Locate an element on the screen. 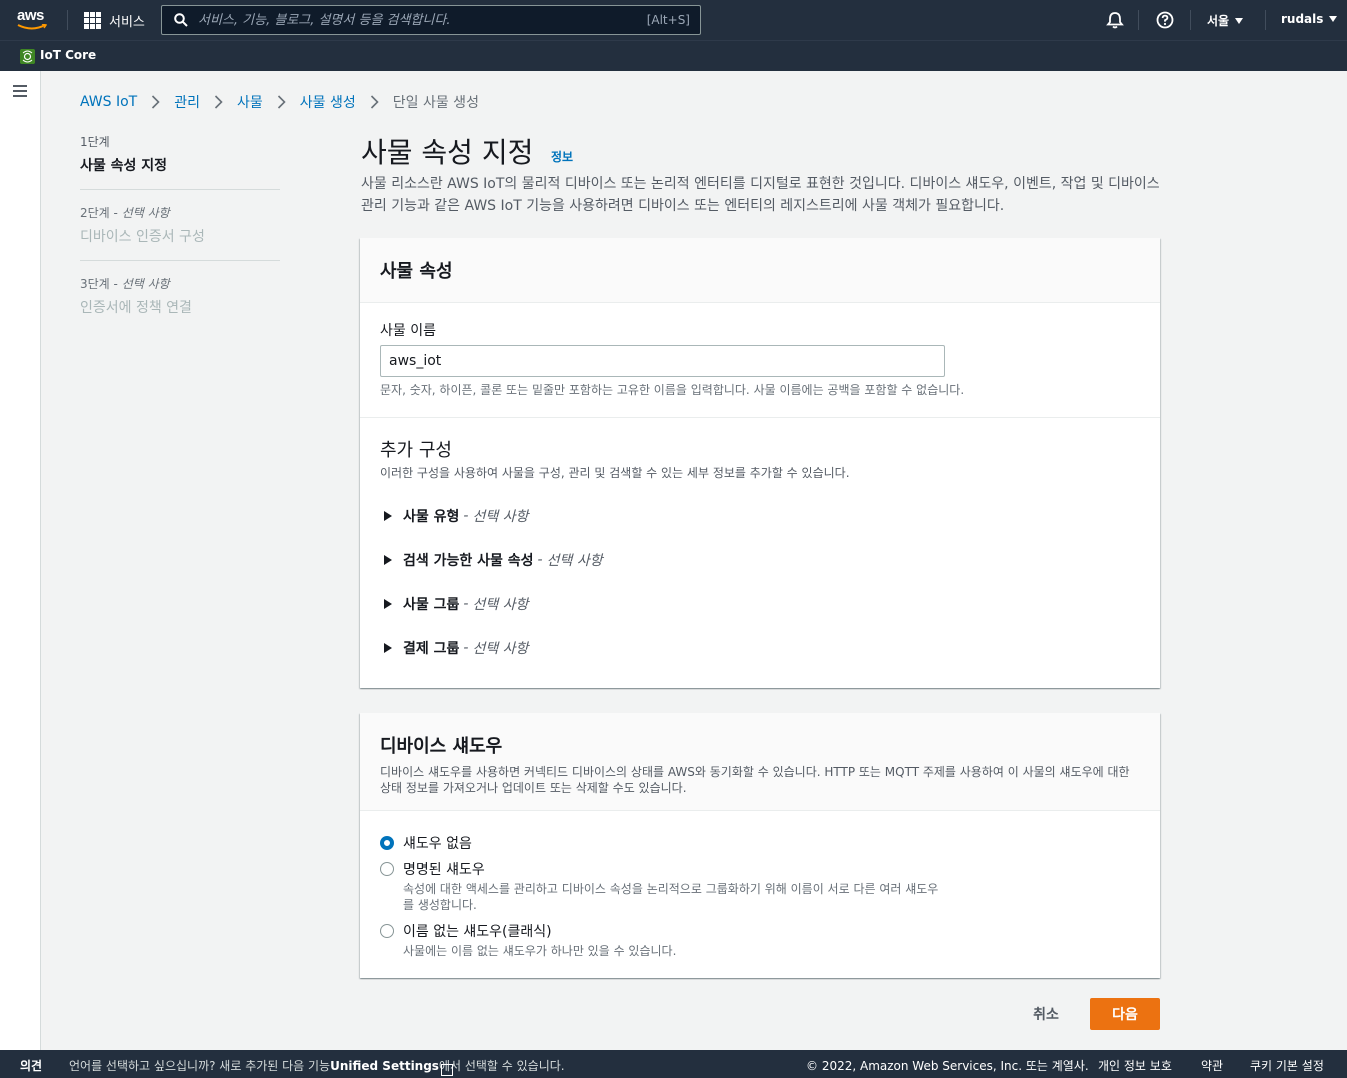  billing-group-expander: 결제 그룹 - 선택 사항 is located at coordinates (456, 648).